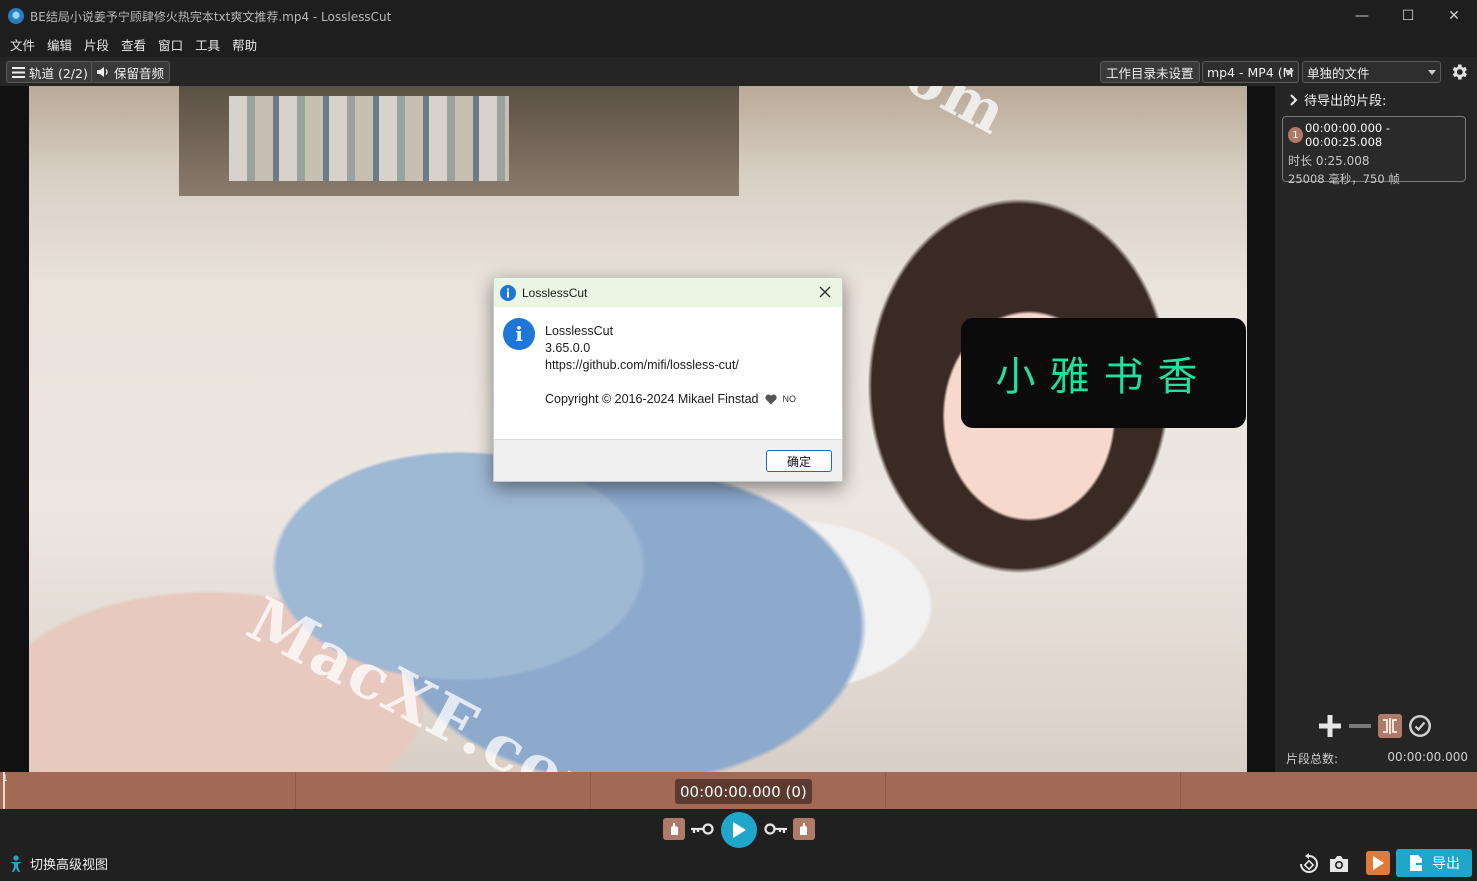 This screenshot has width=1477, height=881. What do you see at coordinates (579, 331) in the screenshot?
I see `dialog-app-name: LosslessCut` at bounding box center [579, 331].